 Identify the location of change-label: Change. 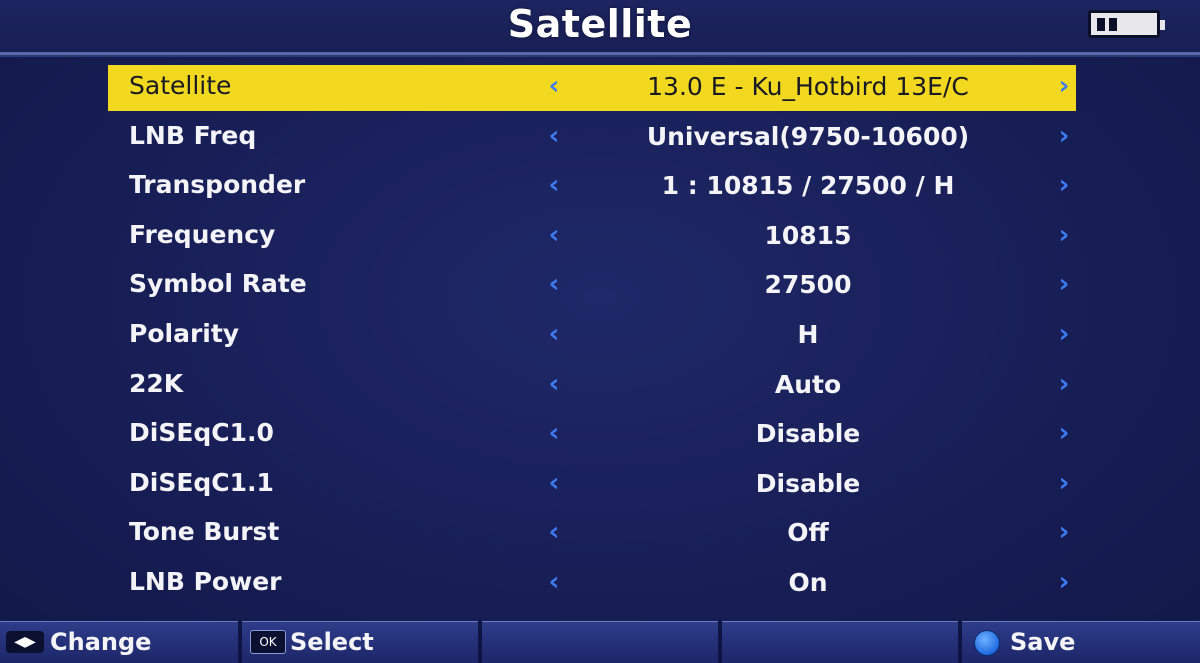
(101, 642).